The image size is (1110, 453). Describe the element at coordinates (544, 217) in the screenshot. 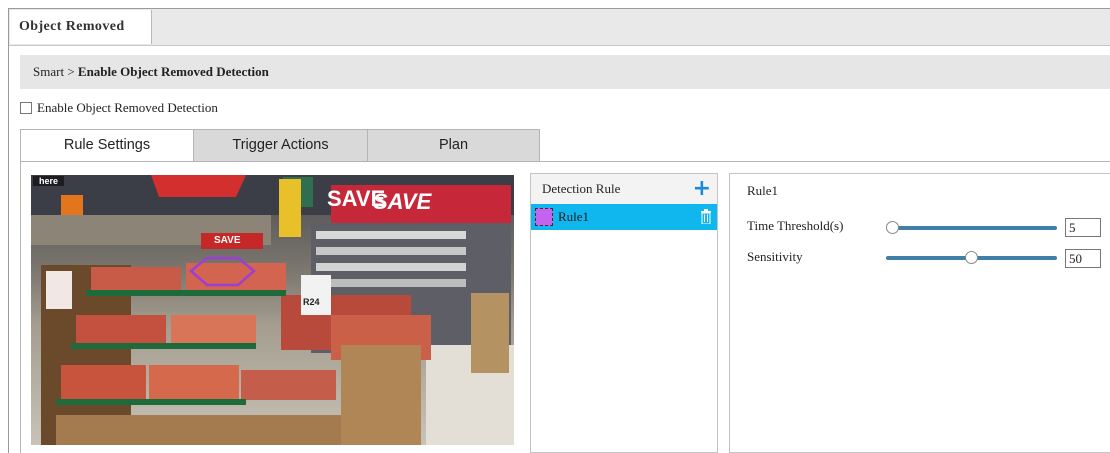

I see `rule-color-swatch` at that location.